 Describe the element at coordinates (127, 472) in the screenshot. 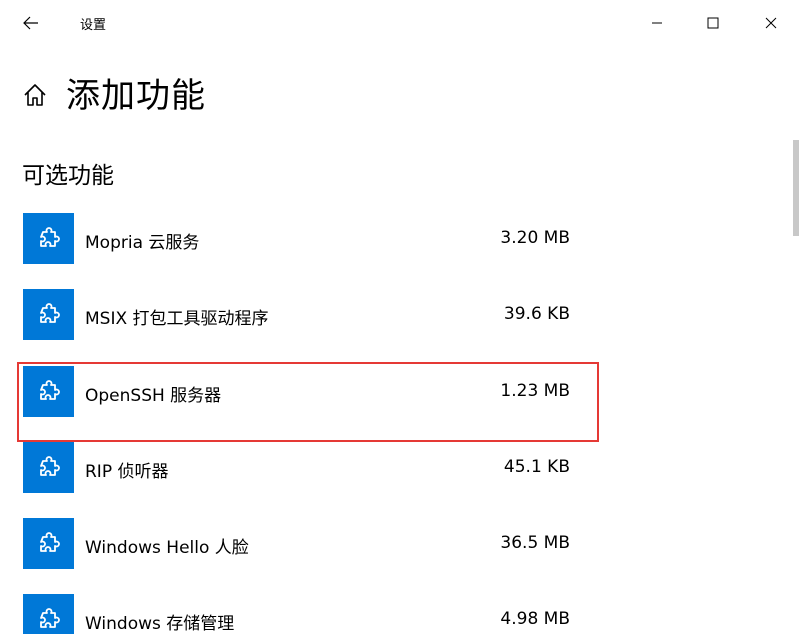

I see `feature-name: RIP 侦听器` at that location.